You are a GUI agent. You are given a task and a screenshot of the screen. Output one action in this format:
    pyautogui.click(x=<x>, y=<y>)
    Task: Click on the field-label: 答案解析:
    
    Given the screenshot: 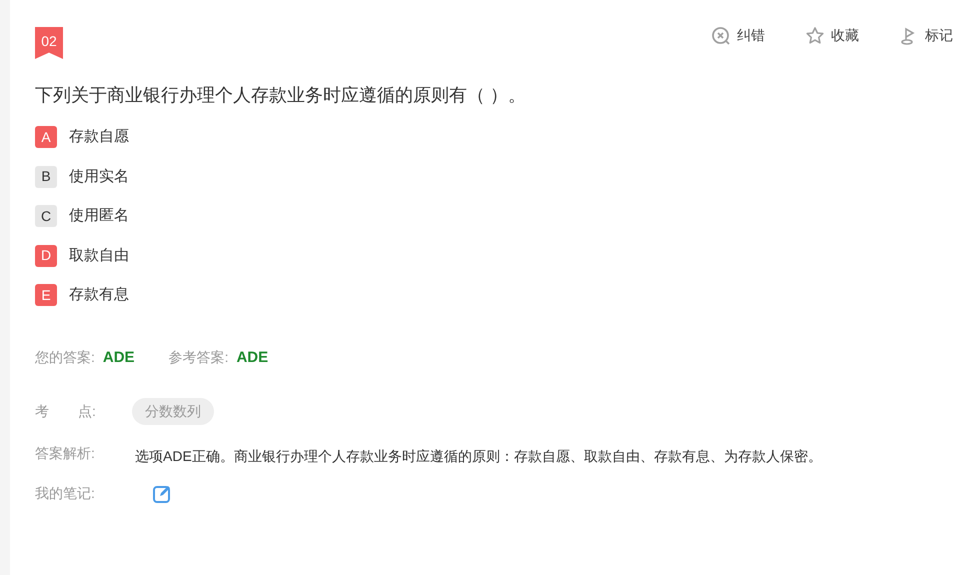 What is the action you would take?
    pyautogui.click(x=65, y=453)
    